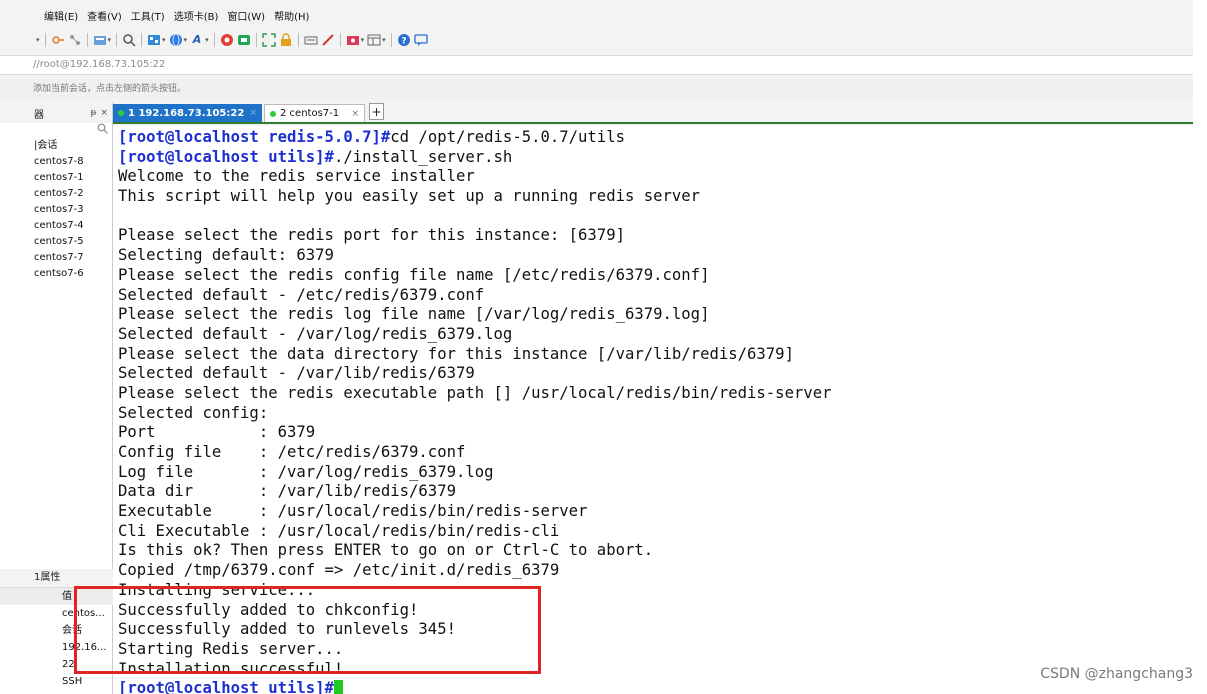 The image size is (1207, 694). What do you see at coordinates (286, 40) in the screenshot?
I see `lock-icon` at bounding box center [286, 40].